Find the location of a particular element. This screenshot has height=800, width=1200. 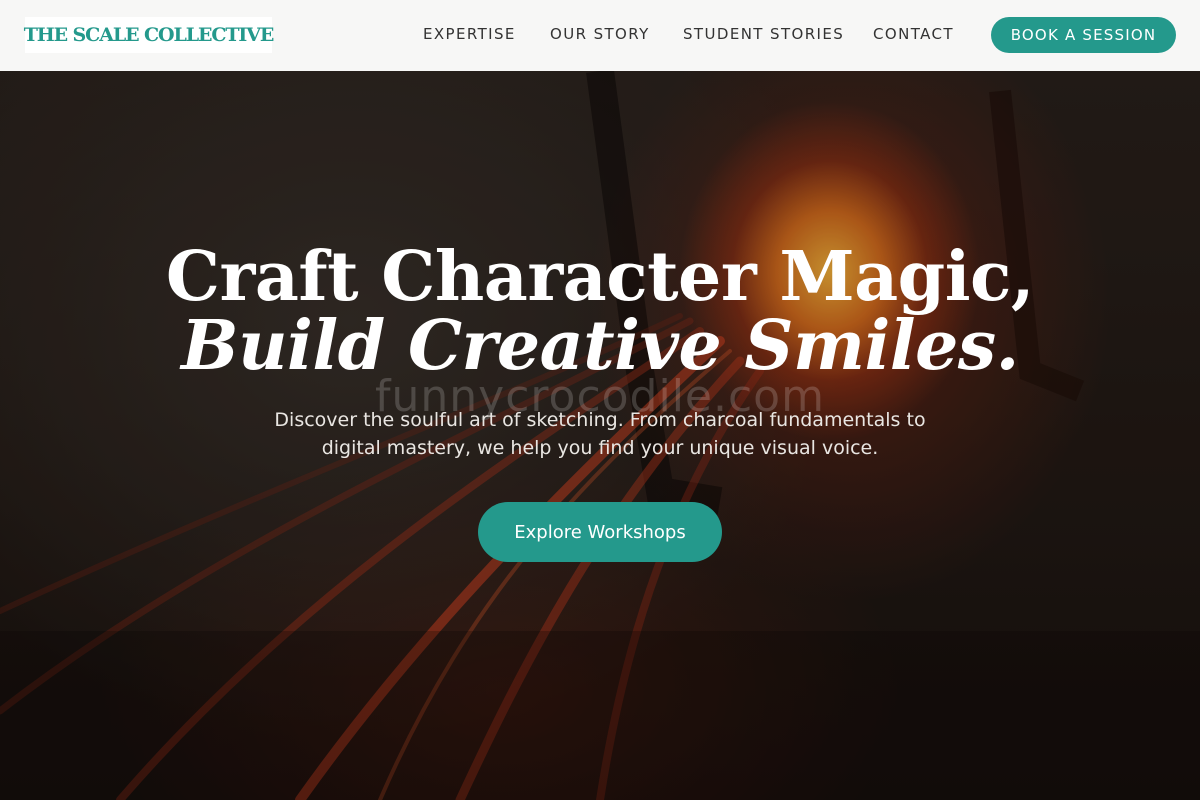

book-session-button: BOOK A SESSION is located at coordinates (1083, 35).